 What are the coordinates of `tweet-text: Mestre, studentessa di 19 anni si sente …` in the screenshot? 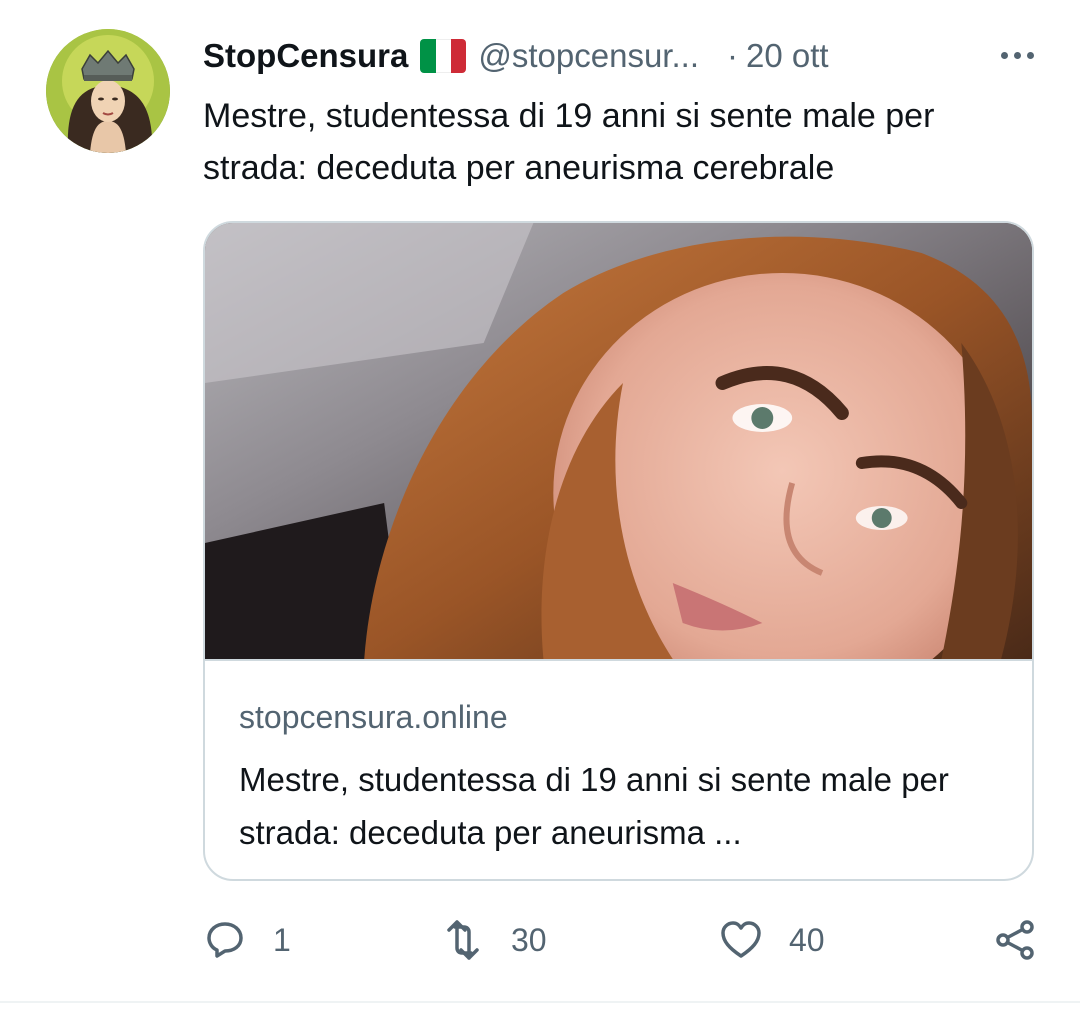 It's located at (569, 142).